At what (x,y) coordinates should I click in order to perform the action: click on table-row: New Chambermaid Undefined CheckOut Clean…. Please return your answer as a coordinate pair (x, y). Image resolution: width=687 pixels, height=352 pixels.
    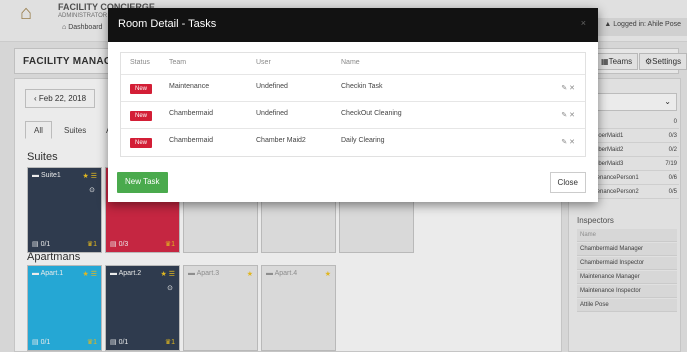
    Looking at the image, I should click on (353, 115).